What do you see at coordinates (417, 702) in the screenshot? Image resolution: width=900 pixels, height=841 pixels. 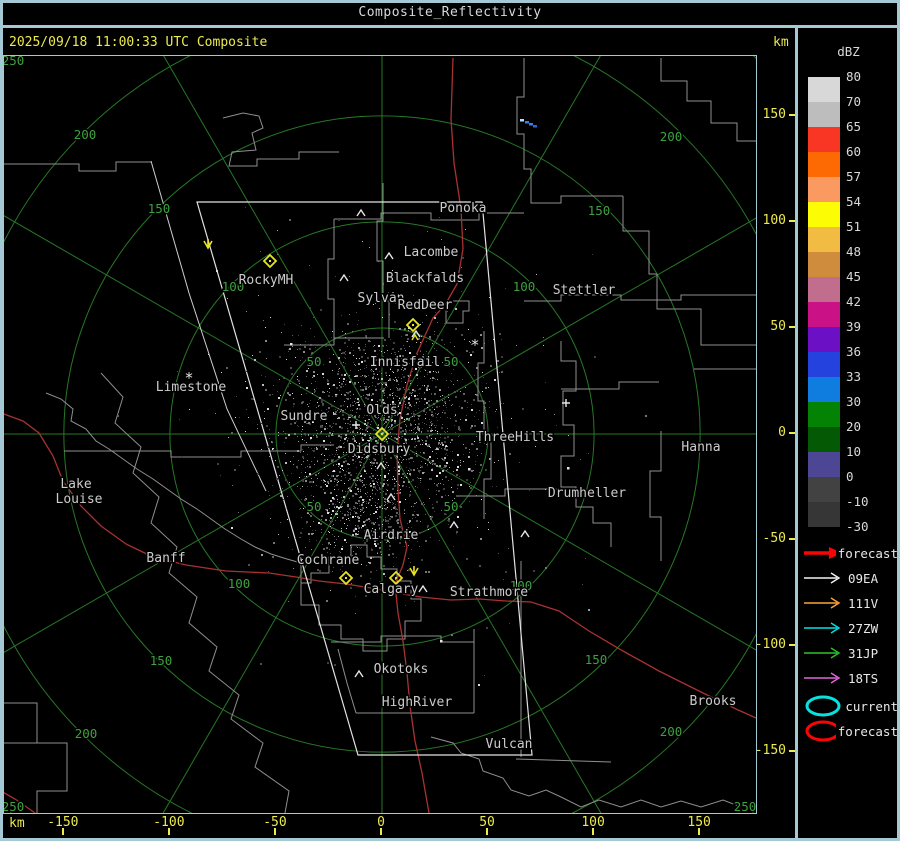 I see `city-label: HighRiver` at bounding box center [417, 702].